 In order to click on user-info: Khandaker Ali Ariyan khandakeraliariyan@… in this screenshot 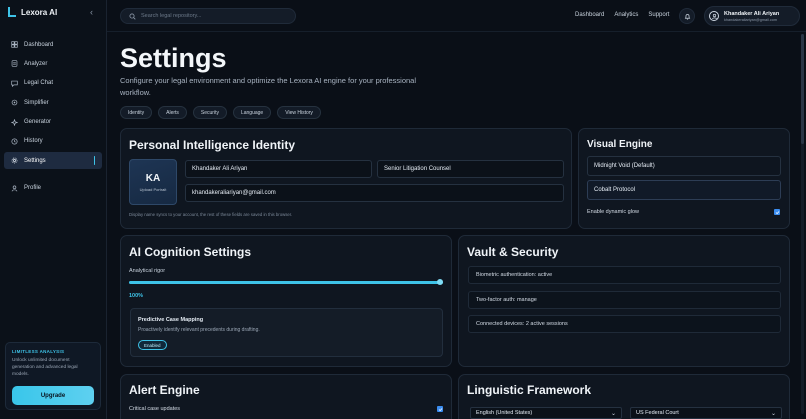, I will do `click(751, 16)`.